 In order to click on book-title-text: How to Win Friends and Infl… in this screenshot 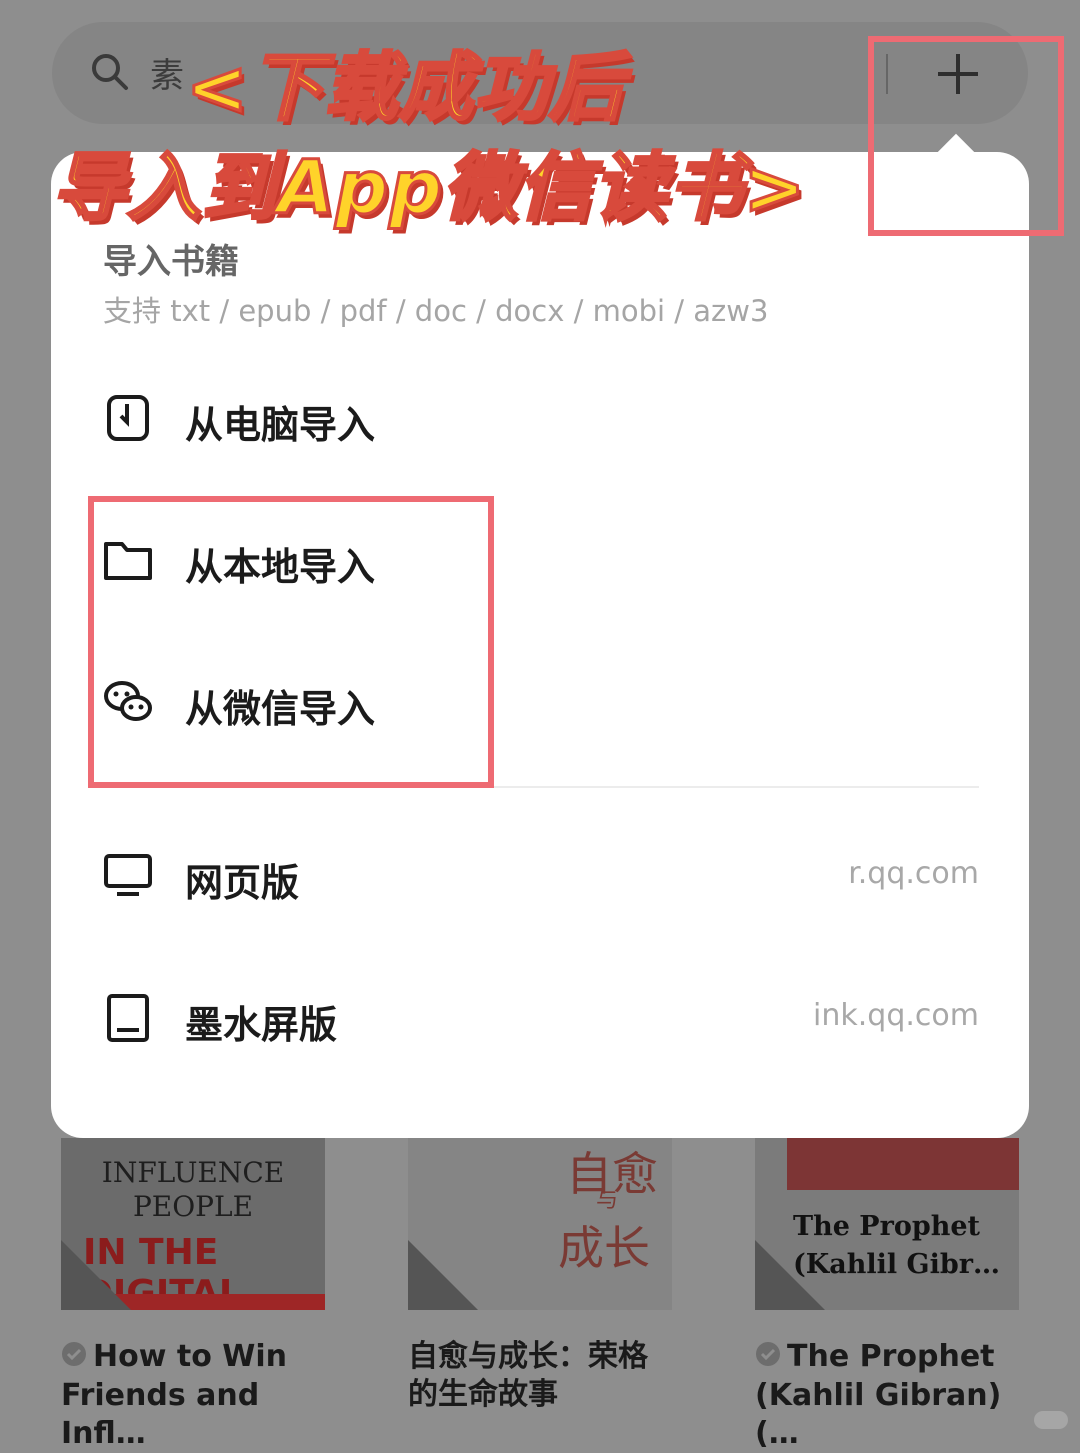, I will do `click(174, 1395)`.